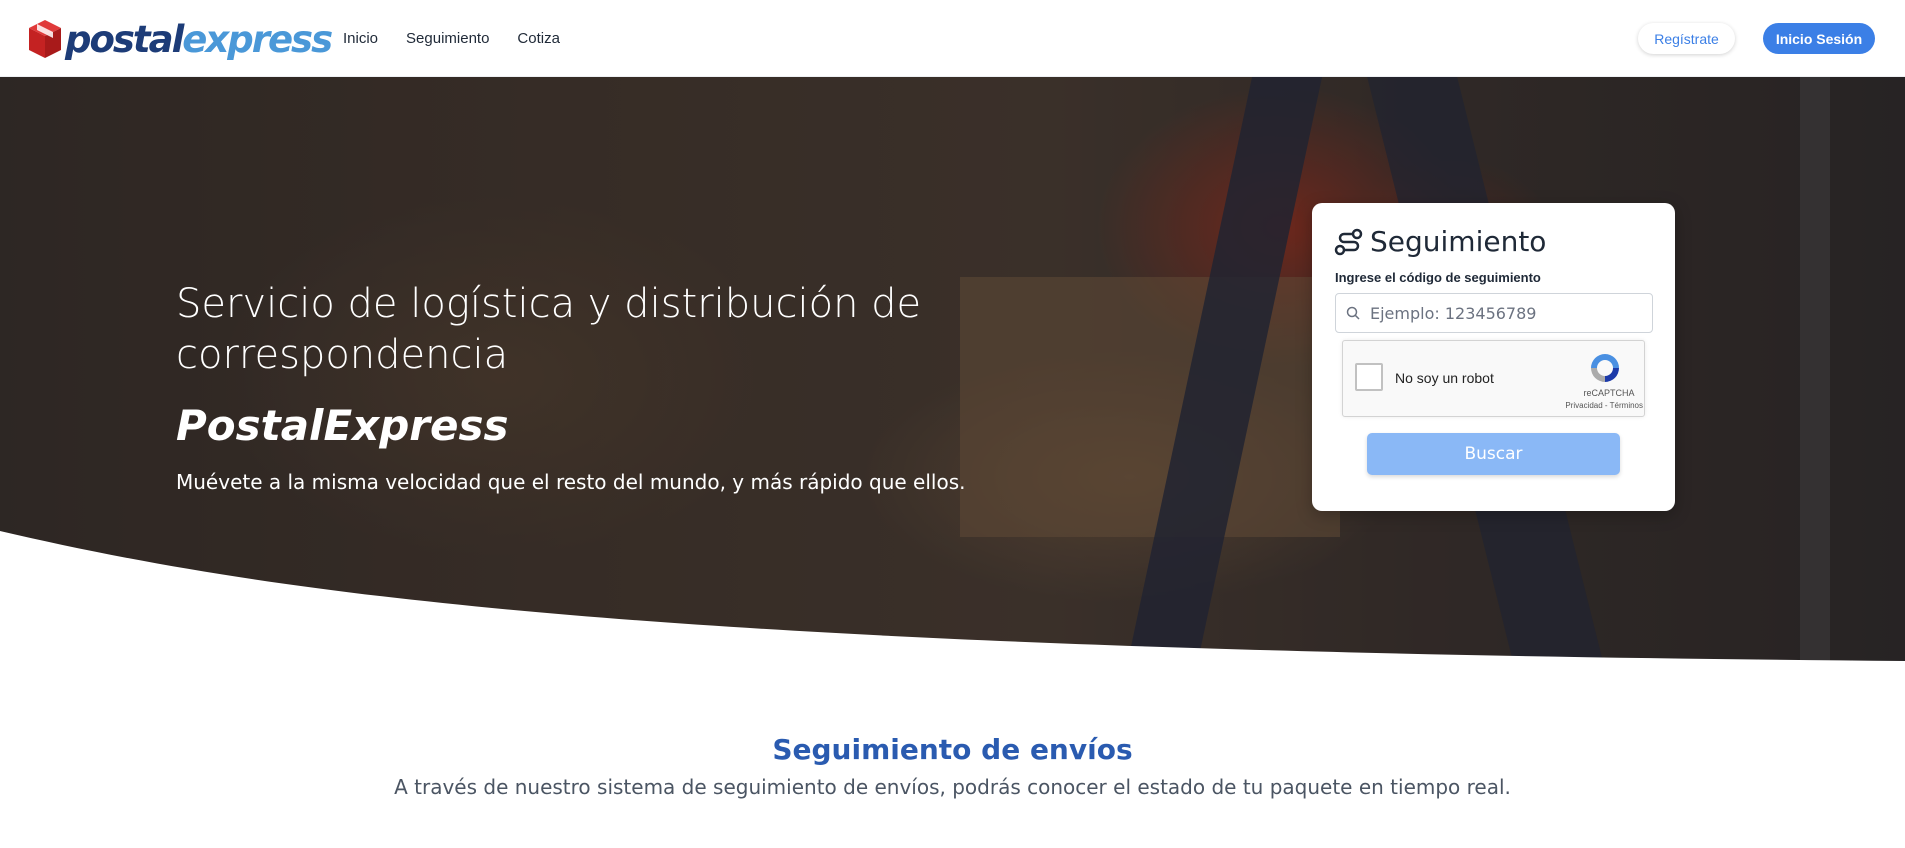  I want to click on tracking-code-label: Ingrese el código de seguimiento, so click(1438, 277).